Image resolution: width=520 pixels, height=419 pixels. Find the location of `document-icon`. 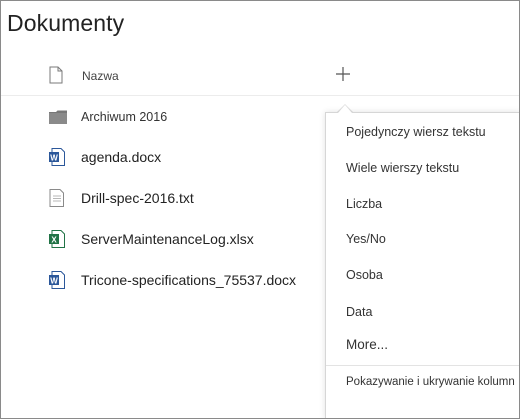

document-icon is located at coordinates (56, 75).